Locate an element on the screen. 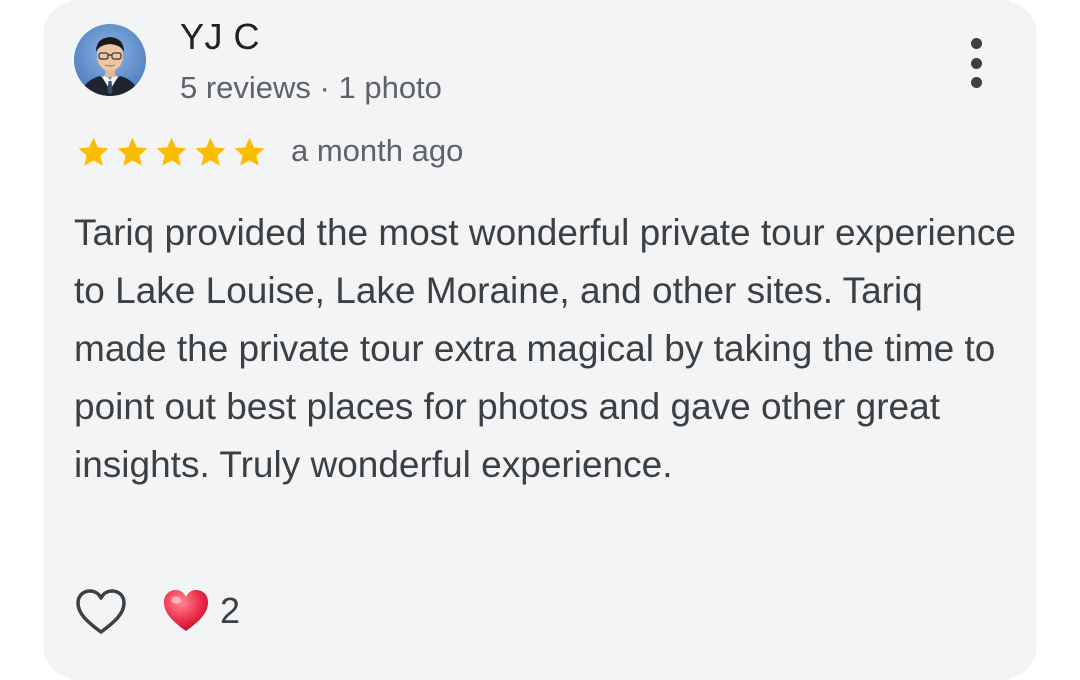 Image resolution: width=1080 pixels, height=680 pixels. reviewer-stats: 5 reviews · 1 photo is located at coordinates (311, 87).